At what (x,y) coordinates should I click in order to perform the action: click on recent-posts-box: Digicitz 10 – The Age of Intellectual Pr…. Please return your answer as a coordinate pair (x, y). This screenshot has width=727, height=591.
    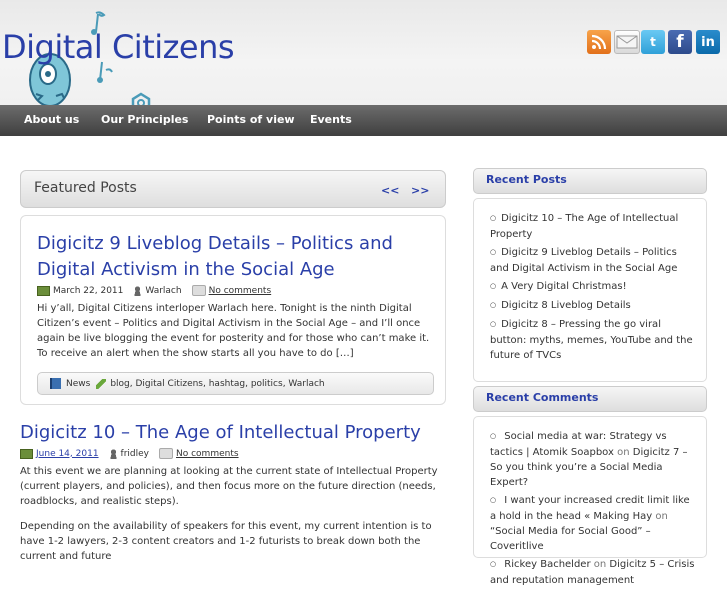
    Looking at the image, I should click on (590, 290).